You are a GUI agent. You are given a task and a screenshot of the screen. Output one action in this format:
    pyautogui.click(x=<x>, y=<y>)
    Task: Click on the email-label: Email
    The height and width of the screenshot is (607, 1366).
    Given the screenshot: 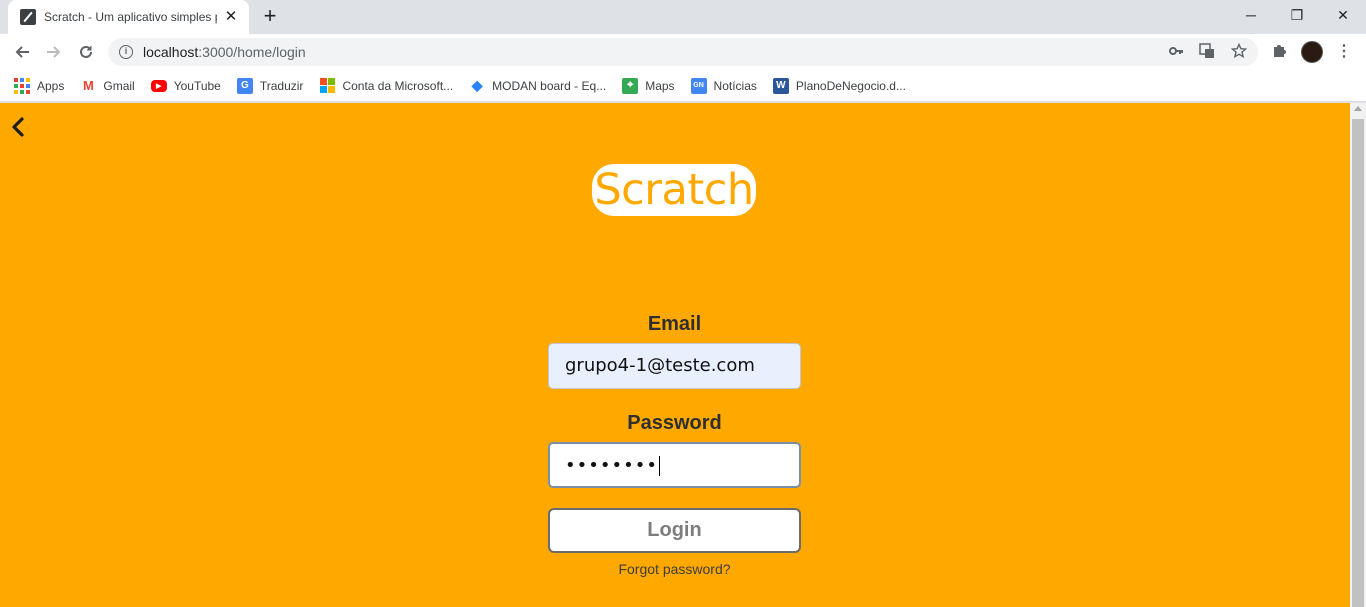 What is the action you would take?
    pyautogui.click(x=674, y=324)
    